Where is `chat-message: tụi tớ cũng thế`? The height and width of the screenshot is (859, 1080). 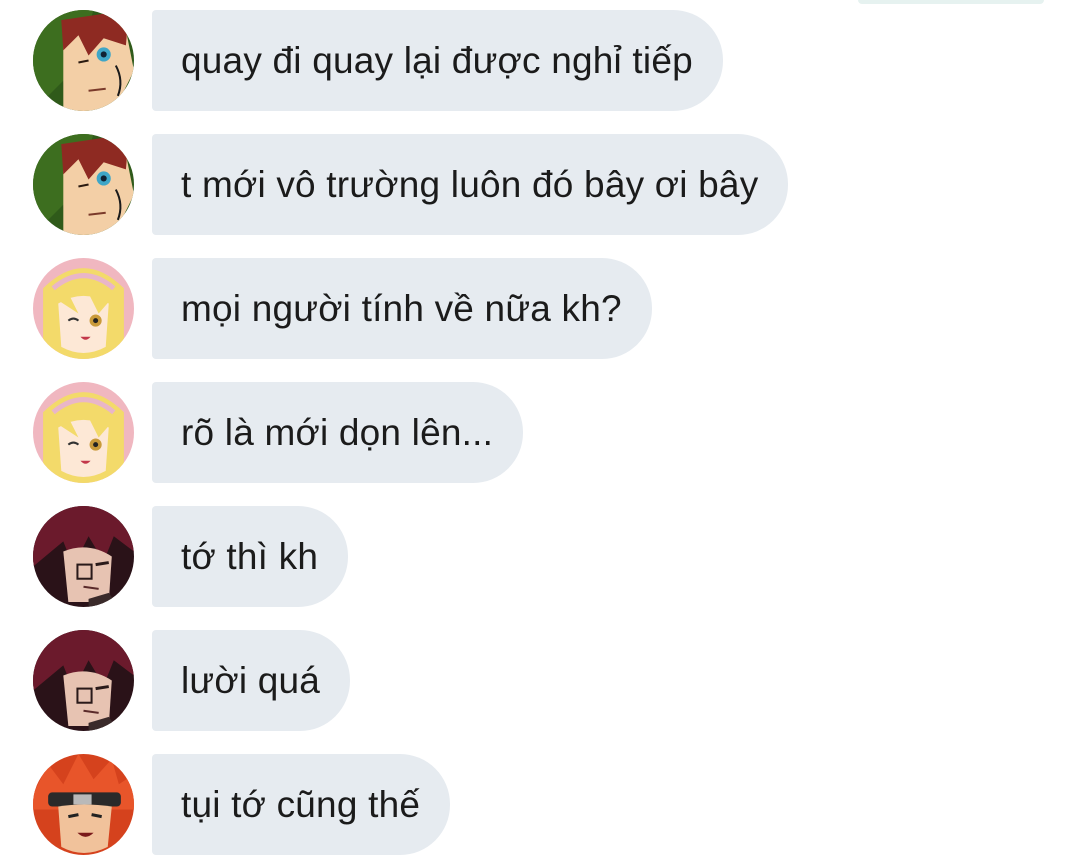
chat-message: tụi tớ cũng thế is located at coordinates (540, 805).